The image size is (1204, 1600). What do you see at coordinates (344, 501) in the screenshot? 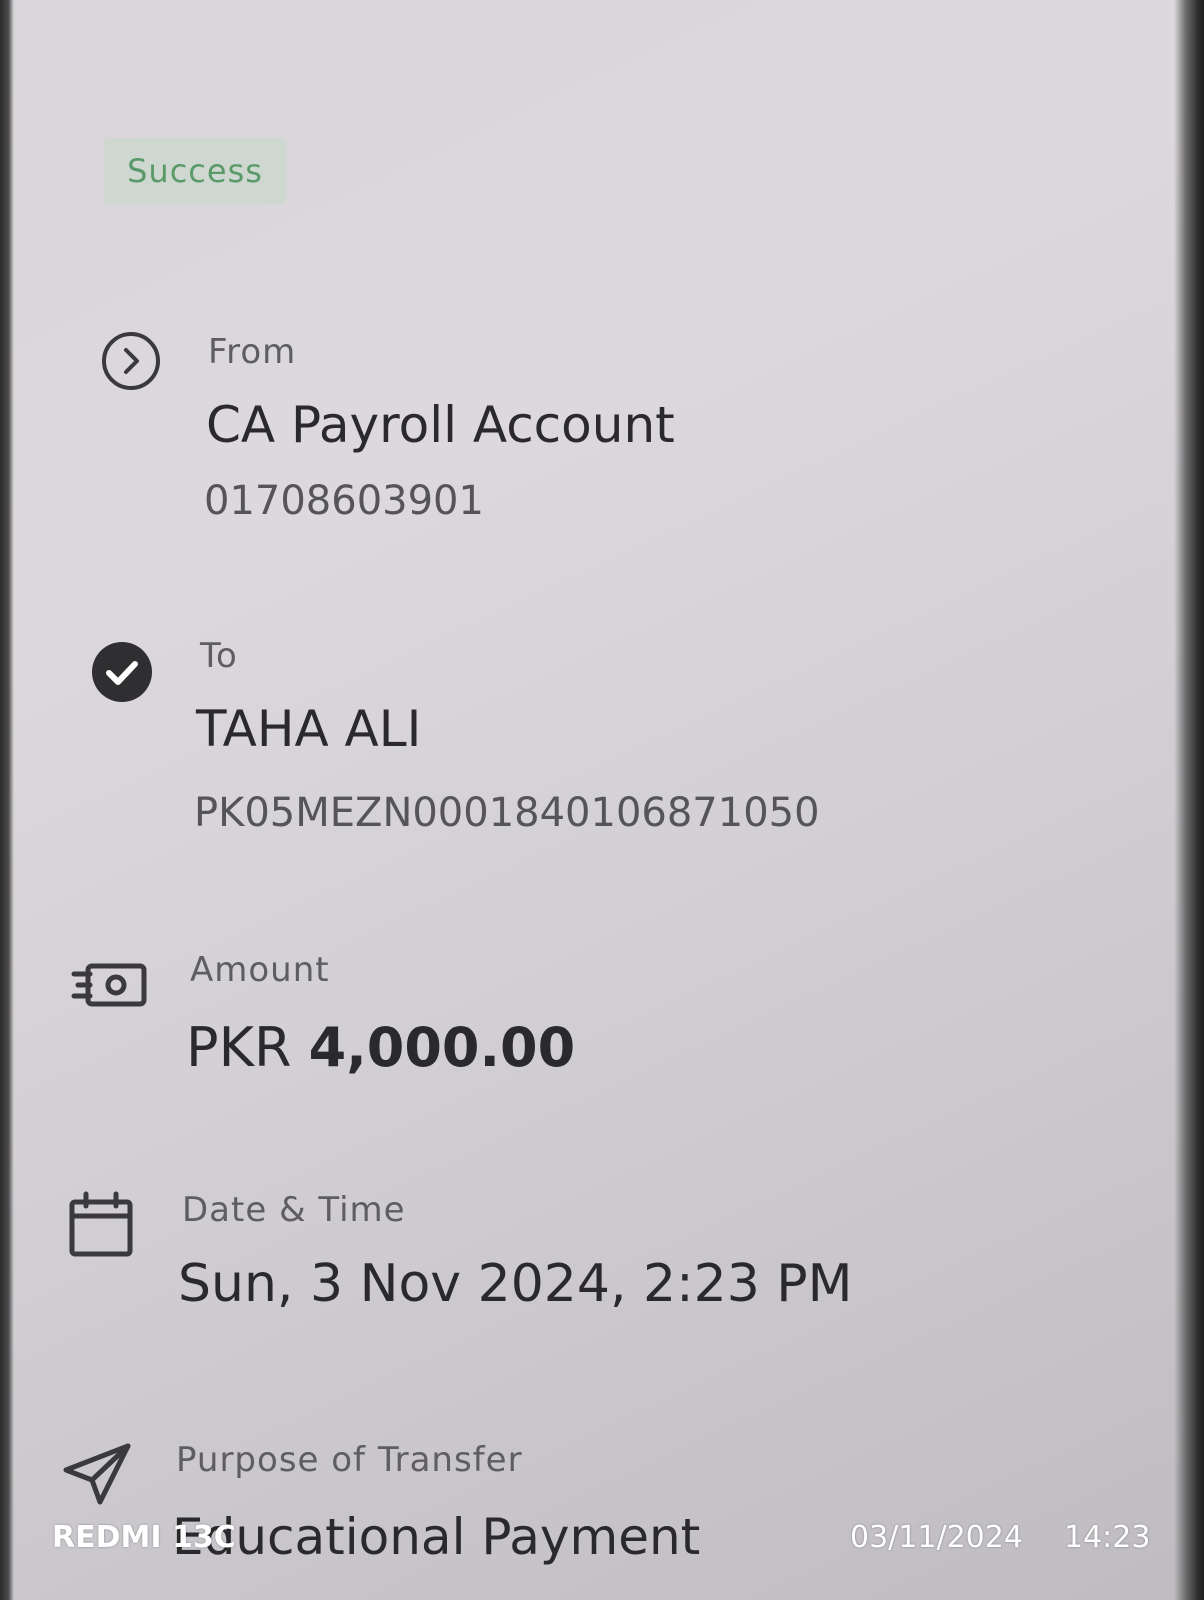
I see `from-account-number: 01708603901` at bounding box center [344, 501].